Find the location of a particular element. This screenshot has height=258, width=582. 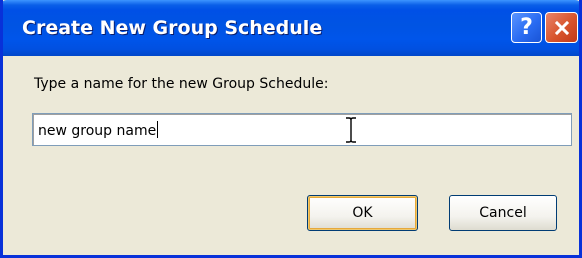

group-name-input: new group name is located at coordinates (302, 129).